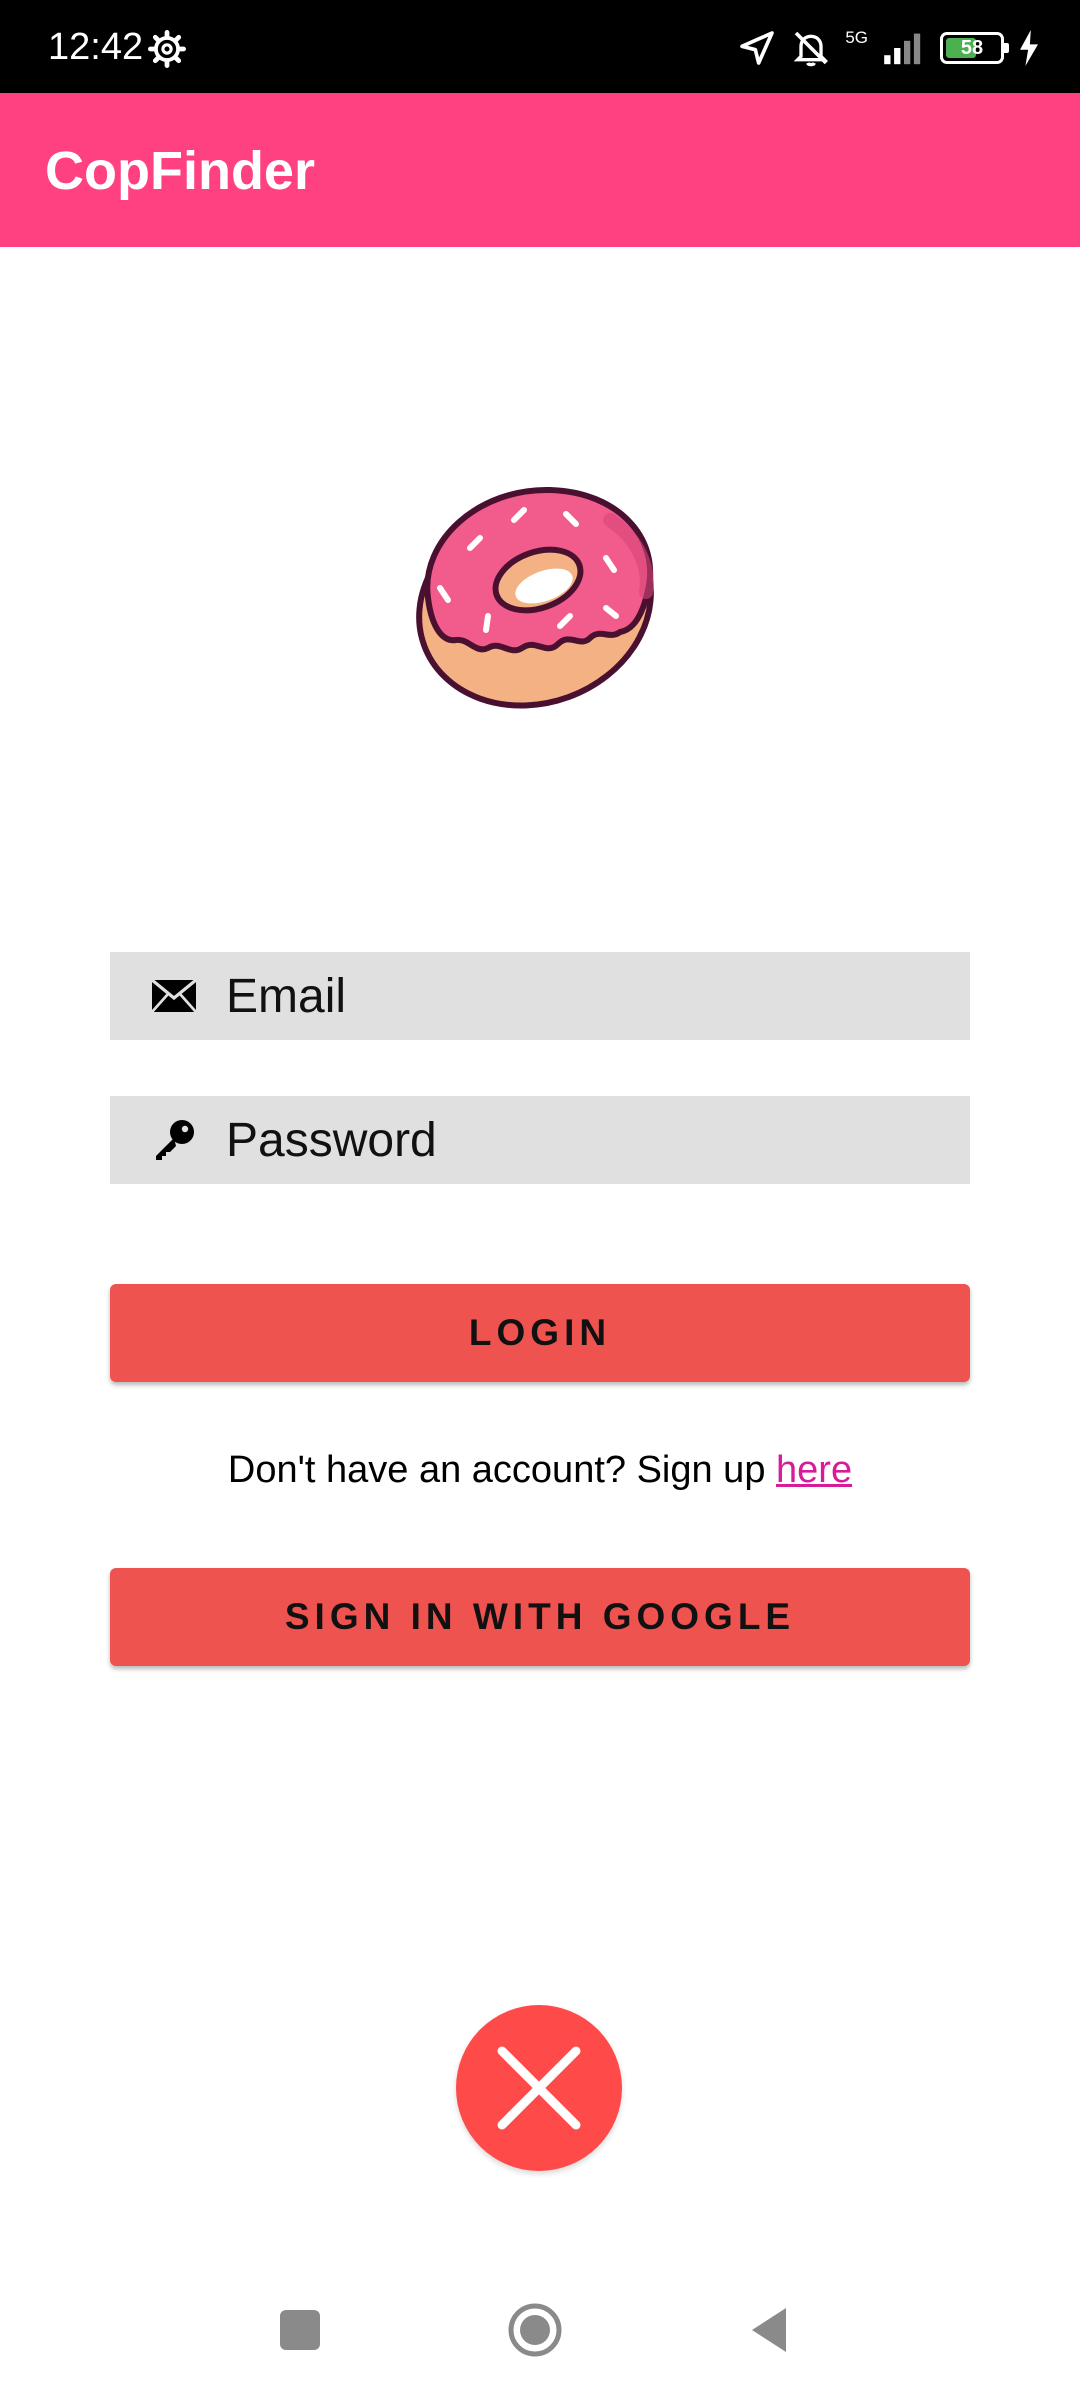 Image resolution: width=1080 pixels, height=2400 pixels. What do you see at coordinates (540, 170) in the screenshot?
I see `app-bar: CopFinder` at bounding box center [540, 170].